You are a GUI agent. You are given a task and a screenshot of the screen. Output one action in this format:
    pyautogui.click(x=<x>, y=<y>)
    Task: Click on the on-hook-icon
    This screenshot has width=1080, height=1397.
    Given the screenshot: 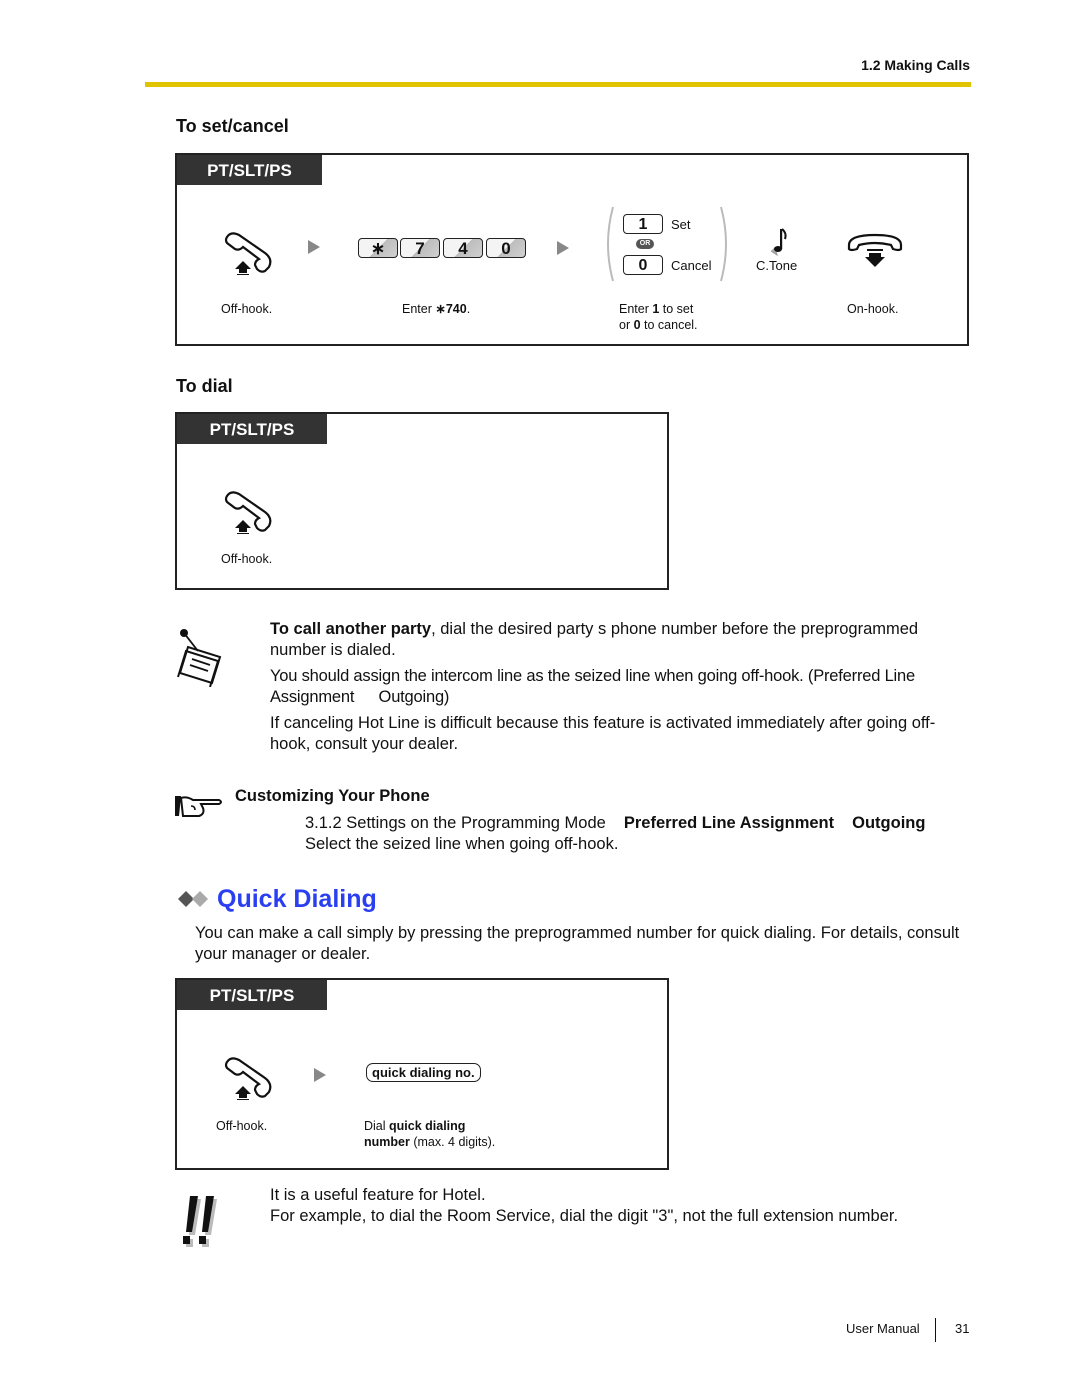 What is the action you would take?
    pyautogui.click(x=875, y=250)
    